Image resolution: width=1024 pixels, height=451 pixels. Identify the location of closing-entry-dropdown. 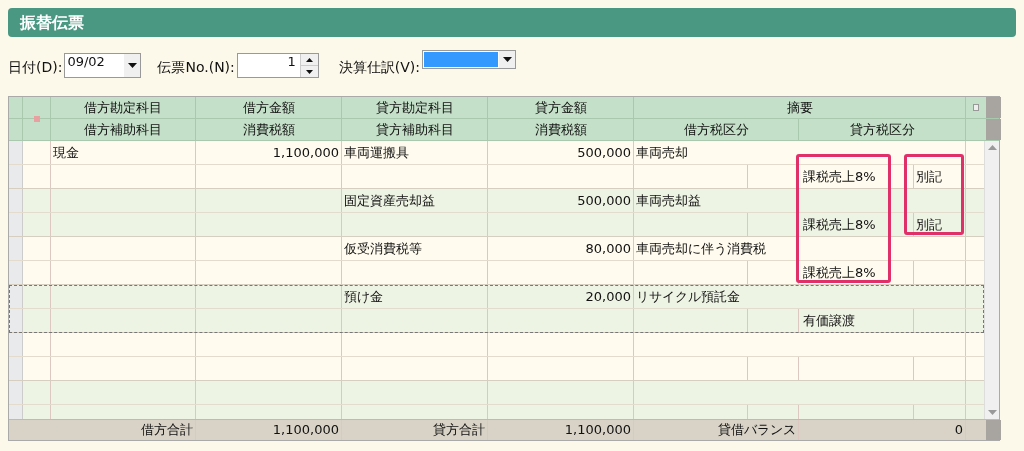
(469, 59).